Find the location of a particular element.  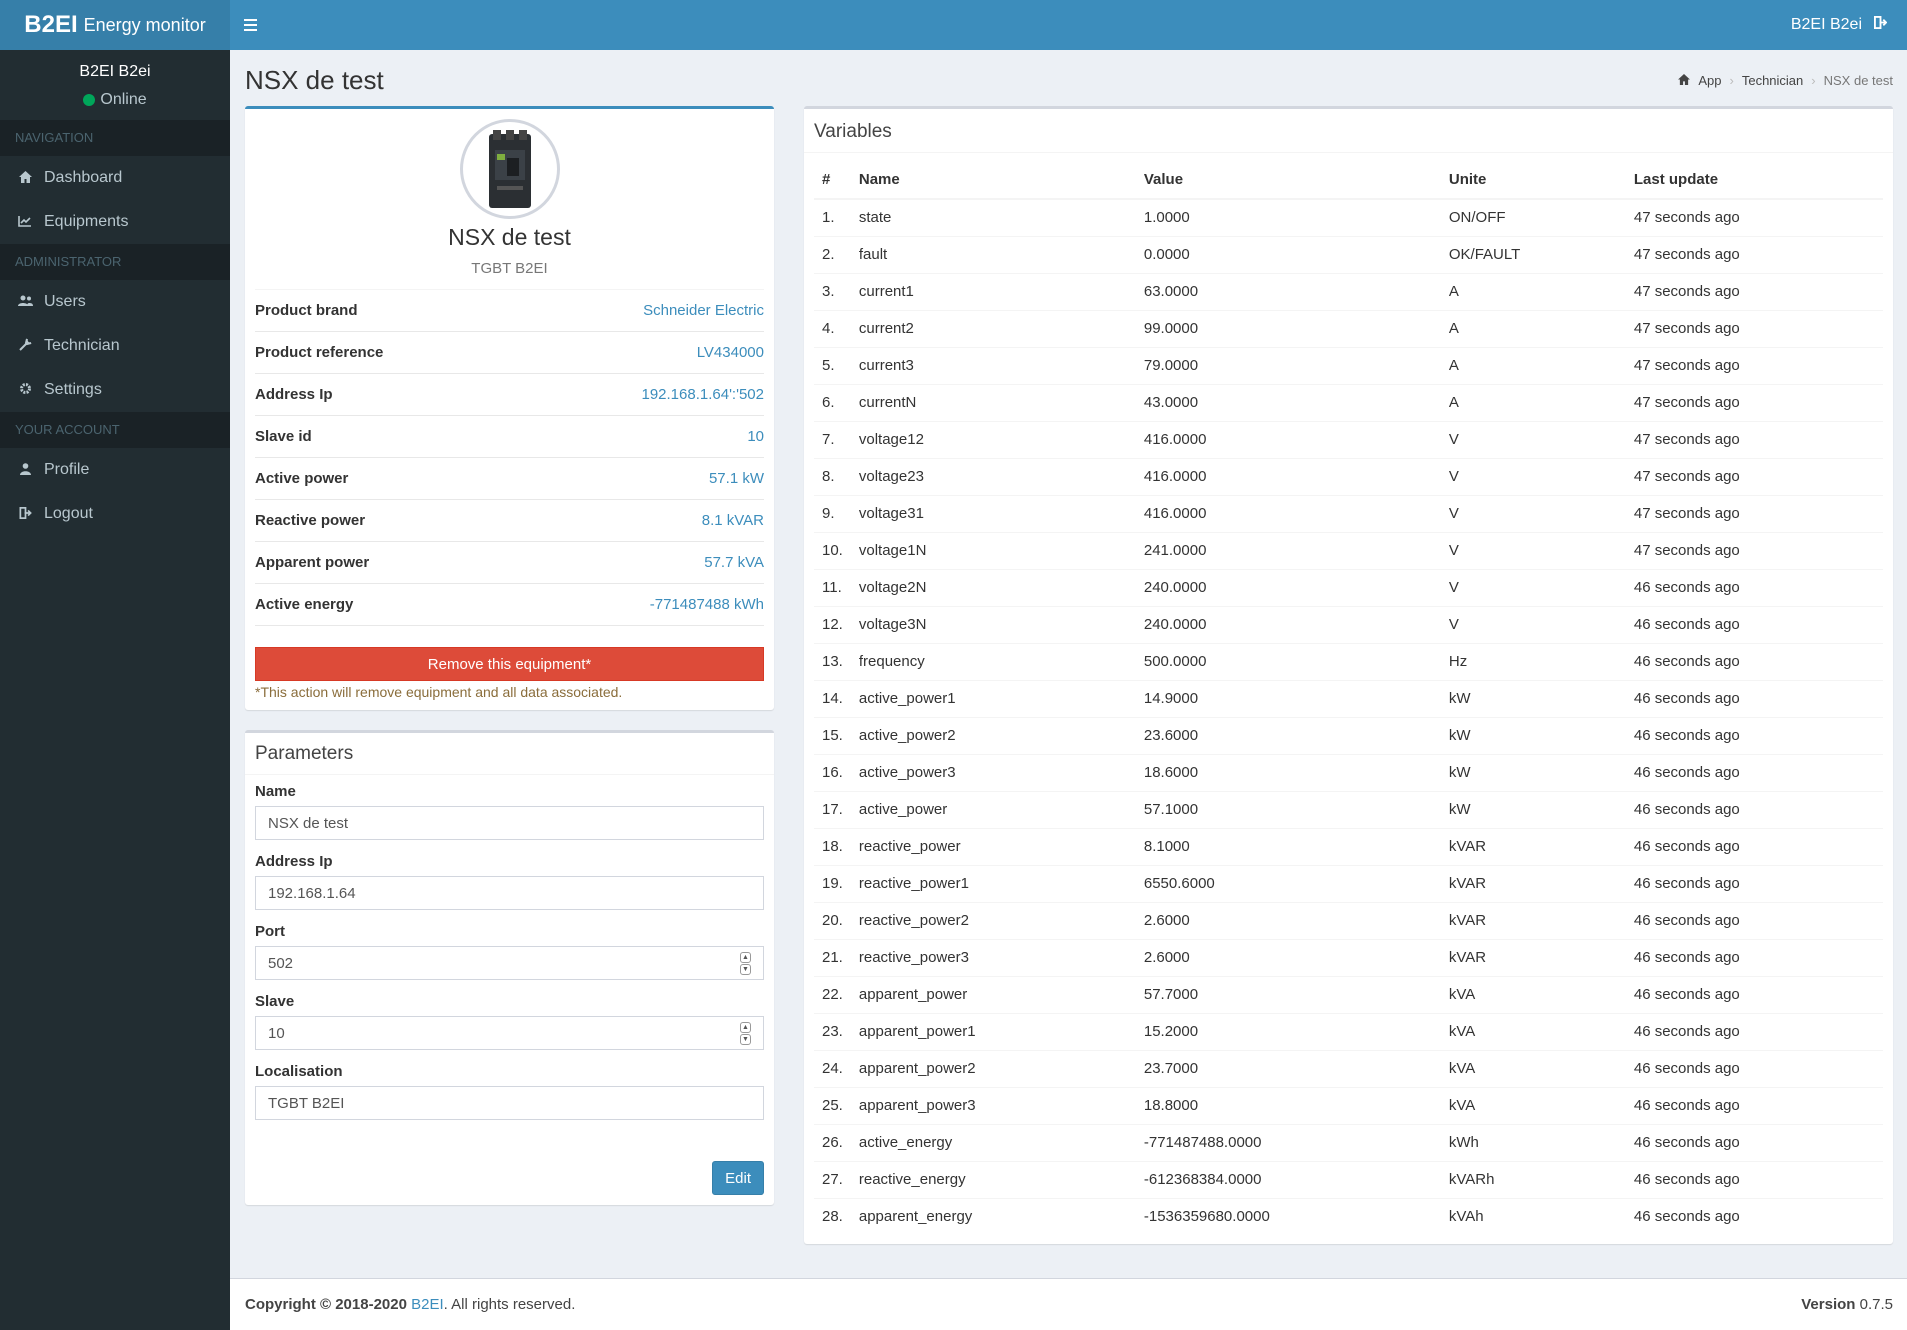

address-ip-field: 192.168.1.64 is located at coordinates (509, 893).